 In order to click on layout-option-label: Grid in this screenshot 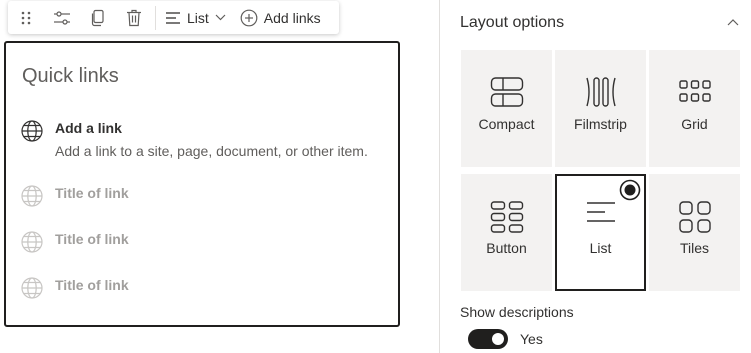, I will do `click(694, 124)`.